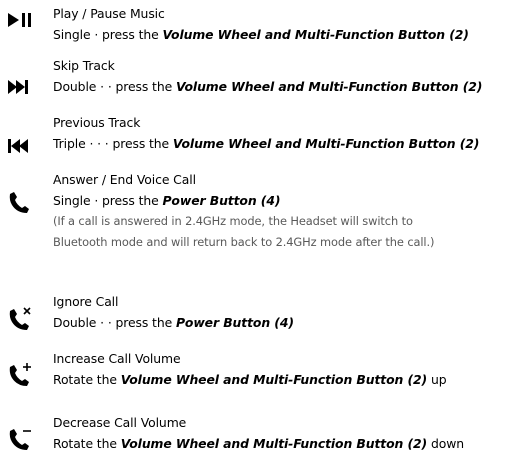  I want to click on skip-back-icon, so click(24, 148).